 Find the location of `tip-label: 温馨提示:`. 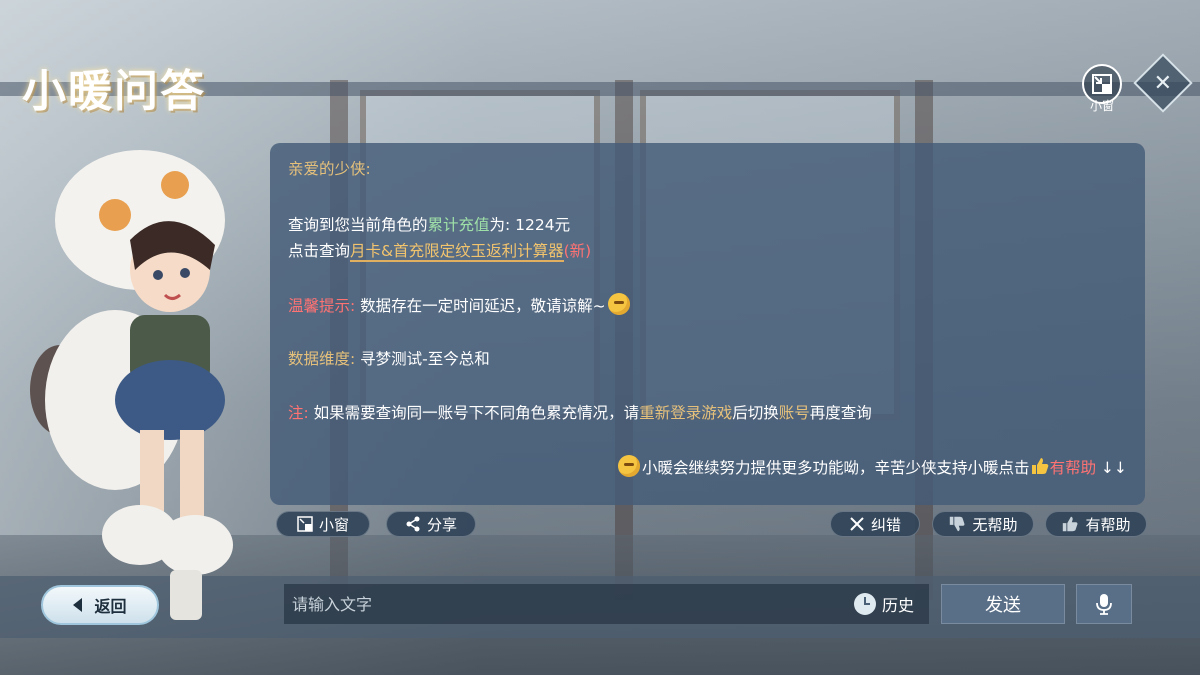

tip-label: 温馨提示: is located at coordinates (322, 306).